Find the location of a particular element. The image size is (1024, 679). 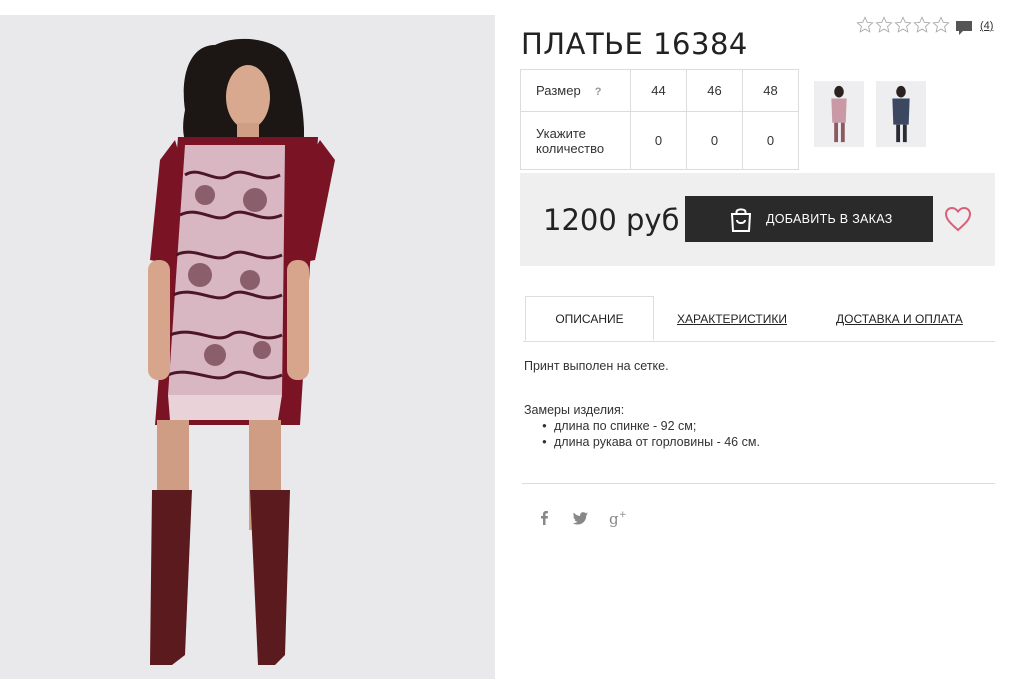

shopping-bag-icon is located at coordinates (741, 220).